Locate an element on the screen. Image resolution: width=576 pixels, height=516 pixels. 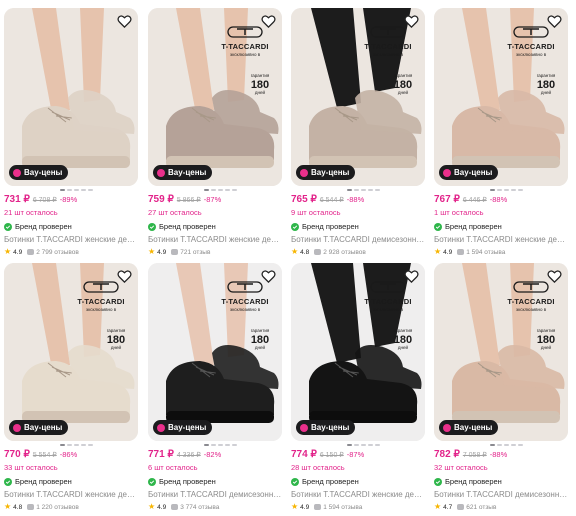
price-row: 731 ₽ 6 708 ₽ -89% is located at coordinates (71, 200).